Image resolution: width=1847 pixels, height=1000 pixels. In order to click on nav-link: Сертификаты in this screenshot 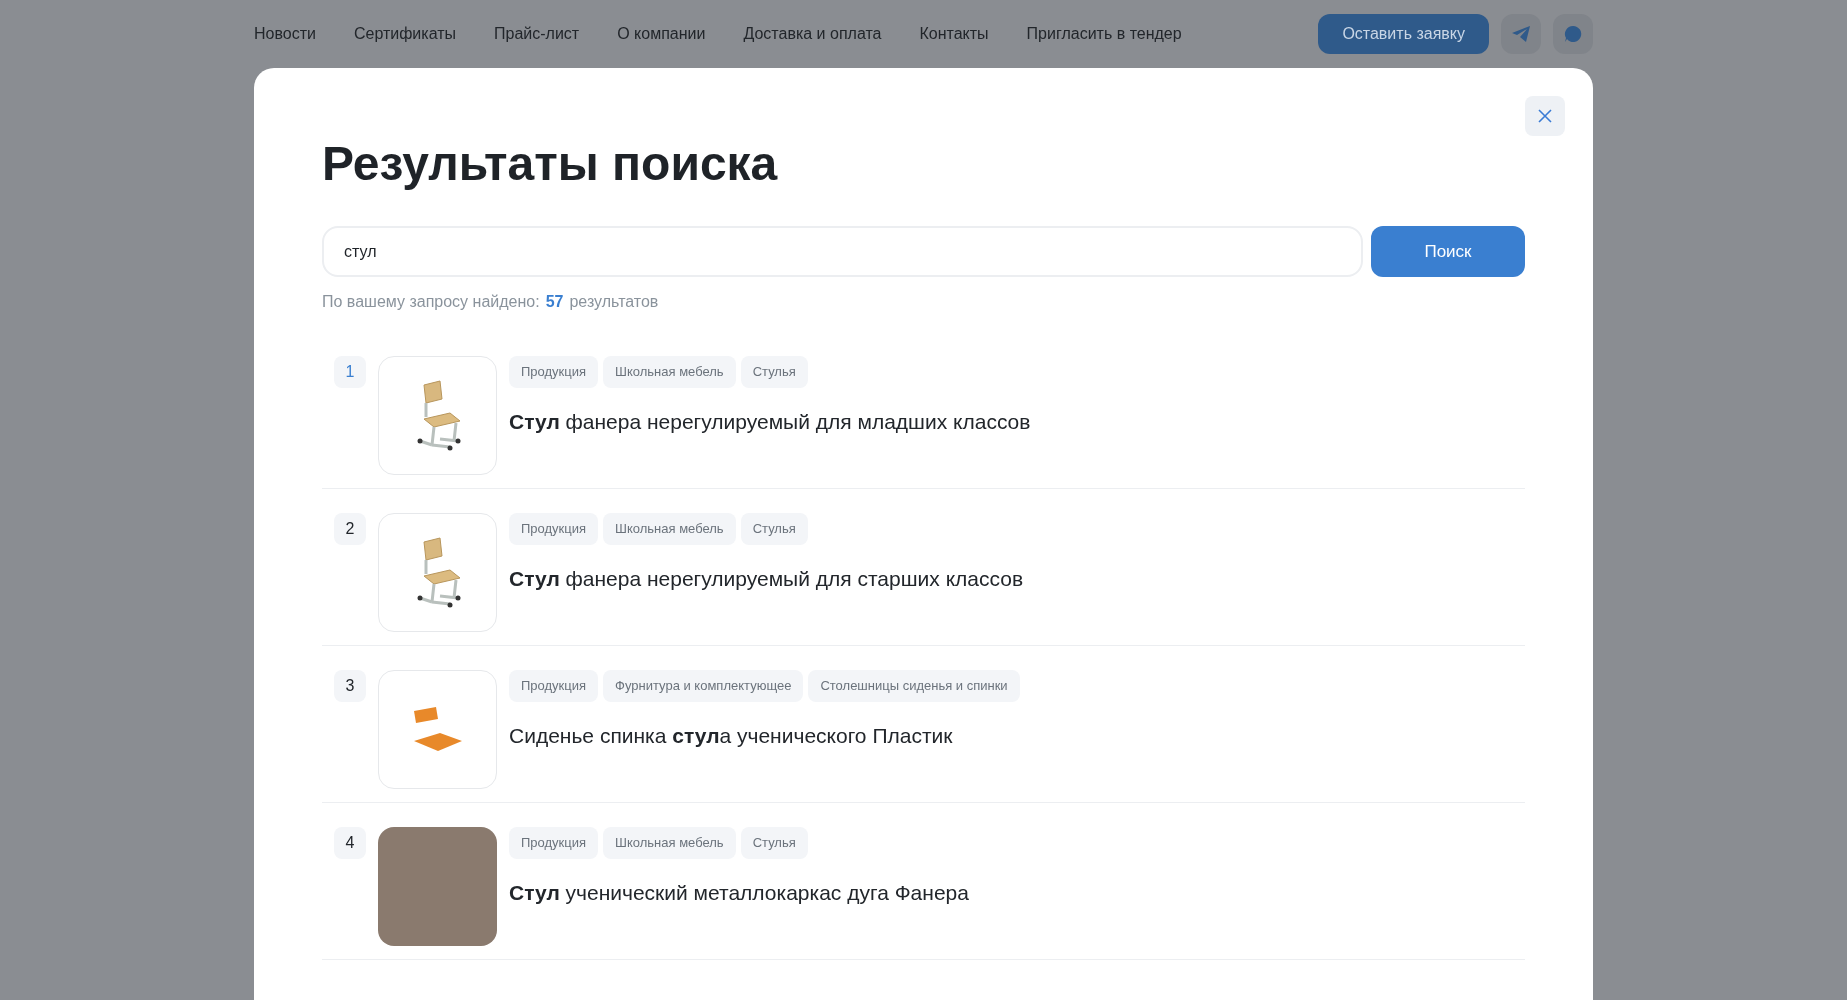, I will do `click(405, 34)`.